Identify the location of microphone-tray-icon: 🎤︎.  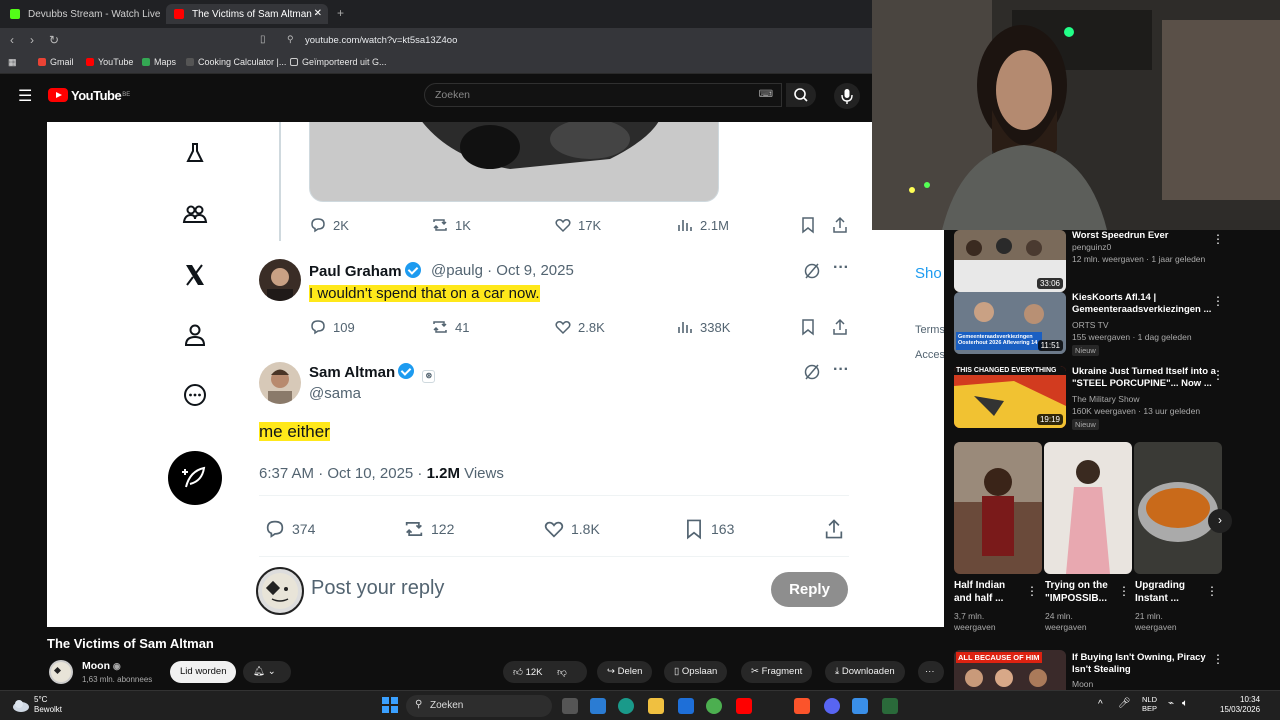
(1124, 703).